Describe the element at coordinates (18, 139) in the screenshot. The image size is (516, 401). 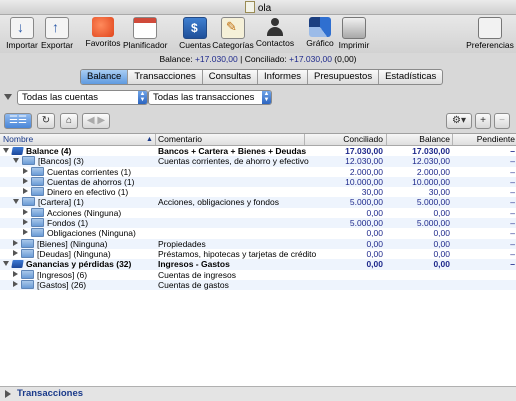
I see `column-header-name: Nombre` at that location.